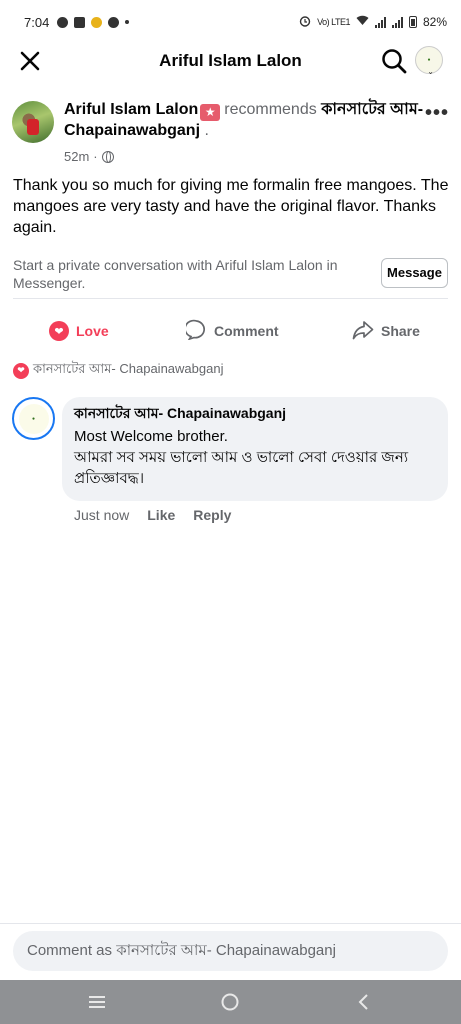 The width and height of the screenshot is (461, 1024). I want to click on comment-actions: Just now Like Reply, so click(152, 515).